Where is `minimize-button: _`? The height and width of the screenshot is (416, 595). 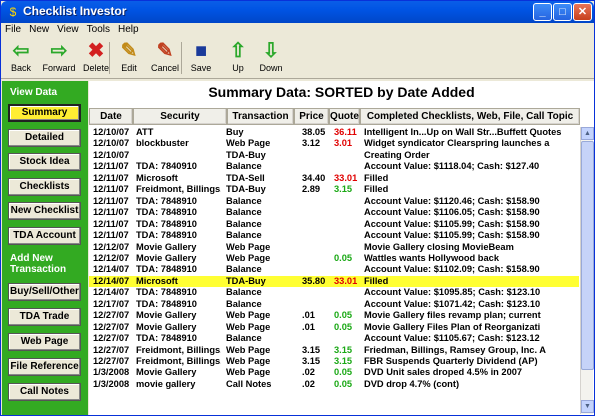 minimize-button: _ is located at coordinates (542, 12).